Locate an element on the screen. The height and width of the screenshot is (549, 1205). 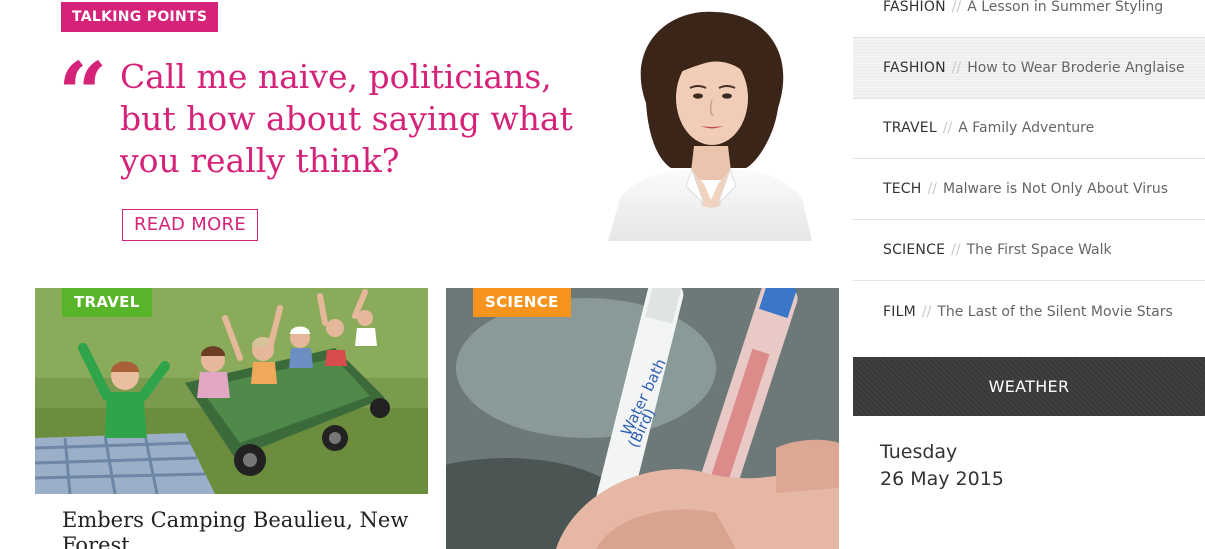
list-item-category: TECH is located at coordinates (902, 189).